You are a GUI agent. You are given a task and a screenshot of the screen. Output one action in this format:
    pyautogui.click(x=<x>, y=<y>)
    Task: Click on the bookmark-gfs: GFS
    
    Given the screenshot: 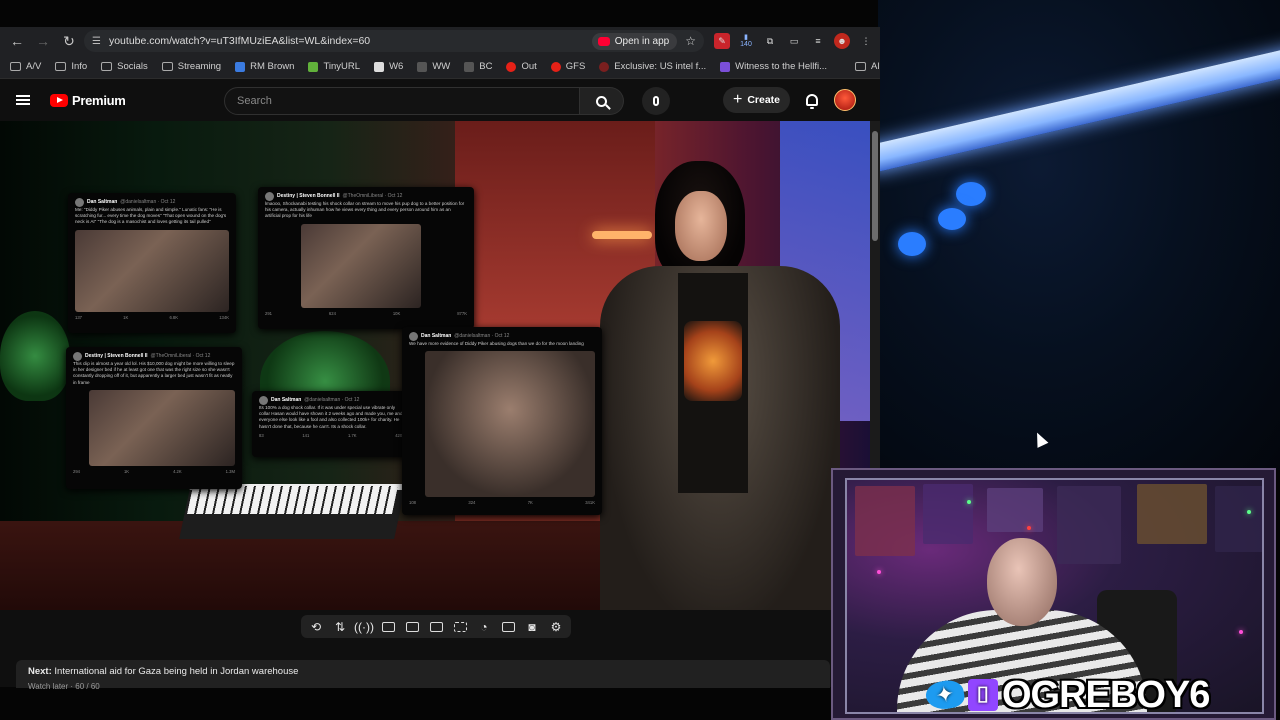 What is the action you would take?
    pyautogui.click(x=567, y=66)
    